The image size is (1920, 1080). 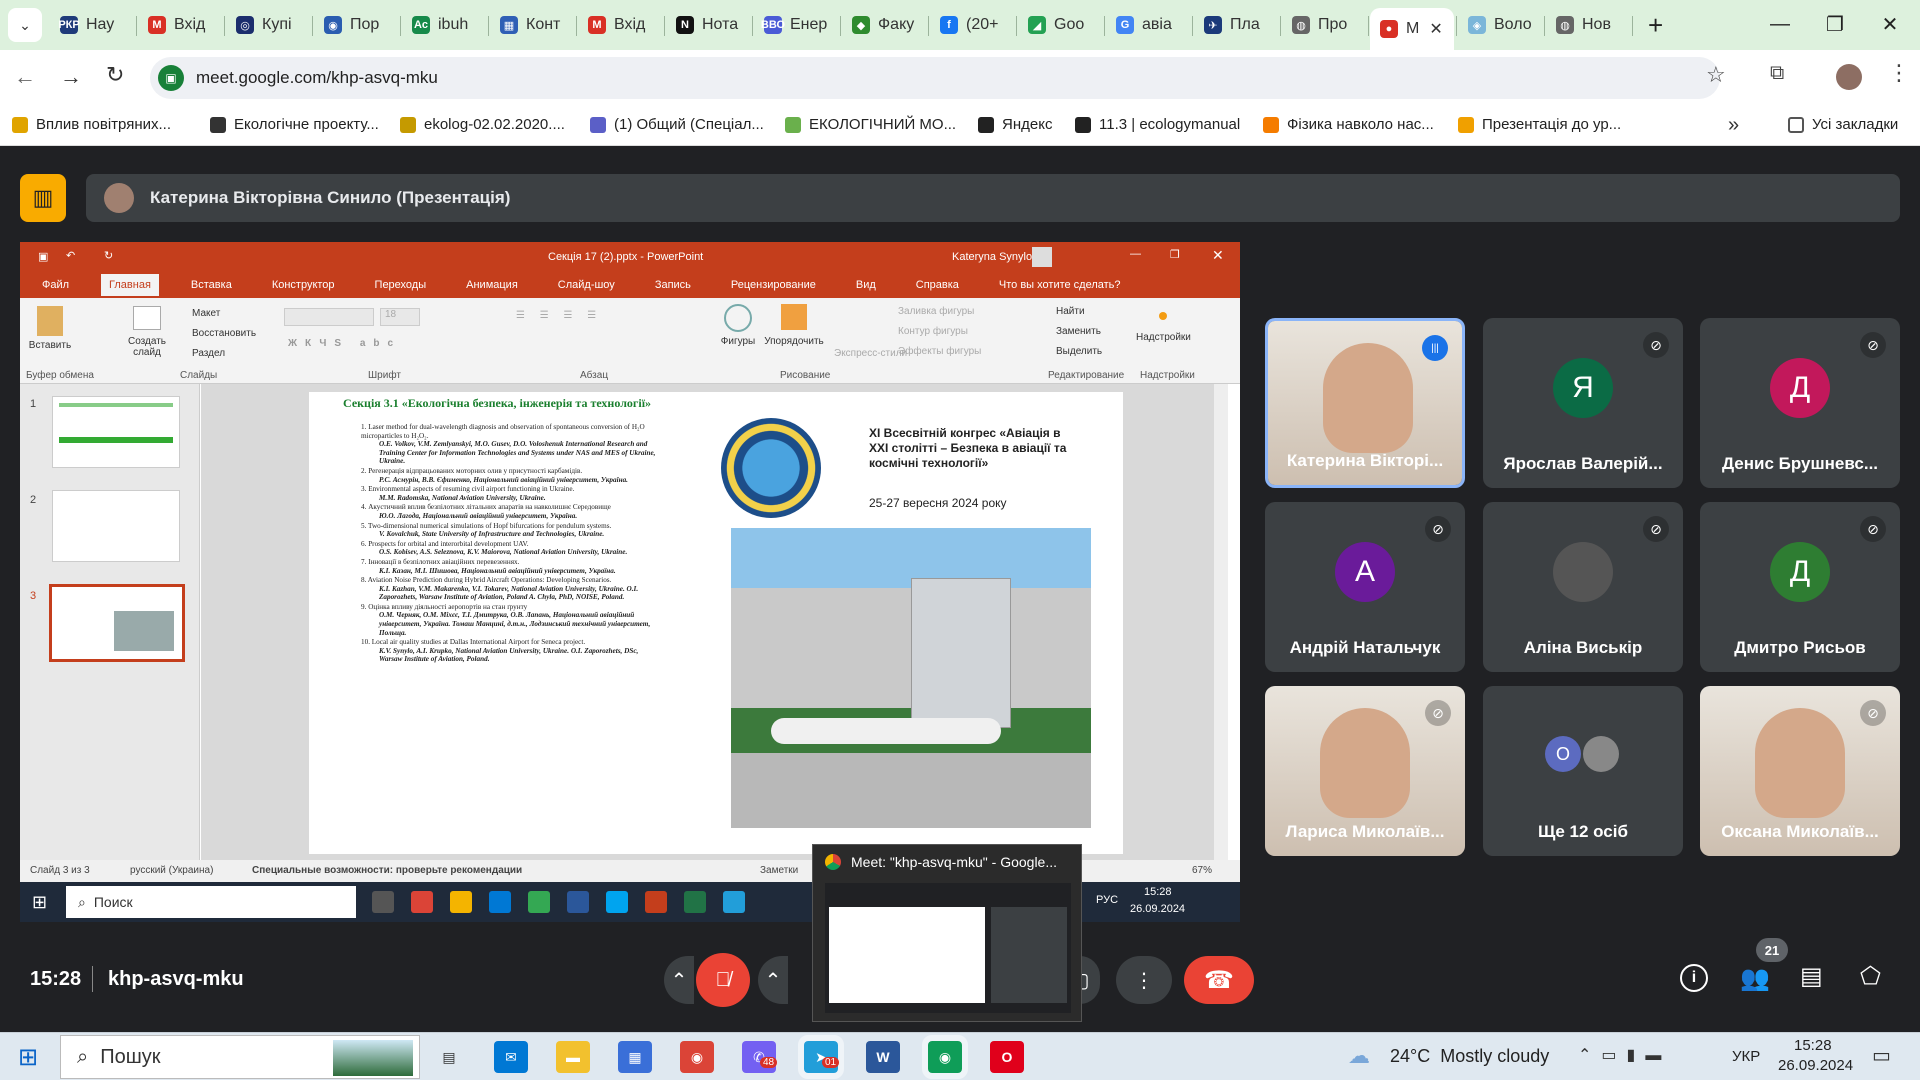 I want to click on browser-tab: ◆ Факу, so click(x=883, y=25).